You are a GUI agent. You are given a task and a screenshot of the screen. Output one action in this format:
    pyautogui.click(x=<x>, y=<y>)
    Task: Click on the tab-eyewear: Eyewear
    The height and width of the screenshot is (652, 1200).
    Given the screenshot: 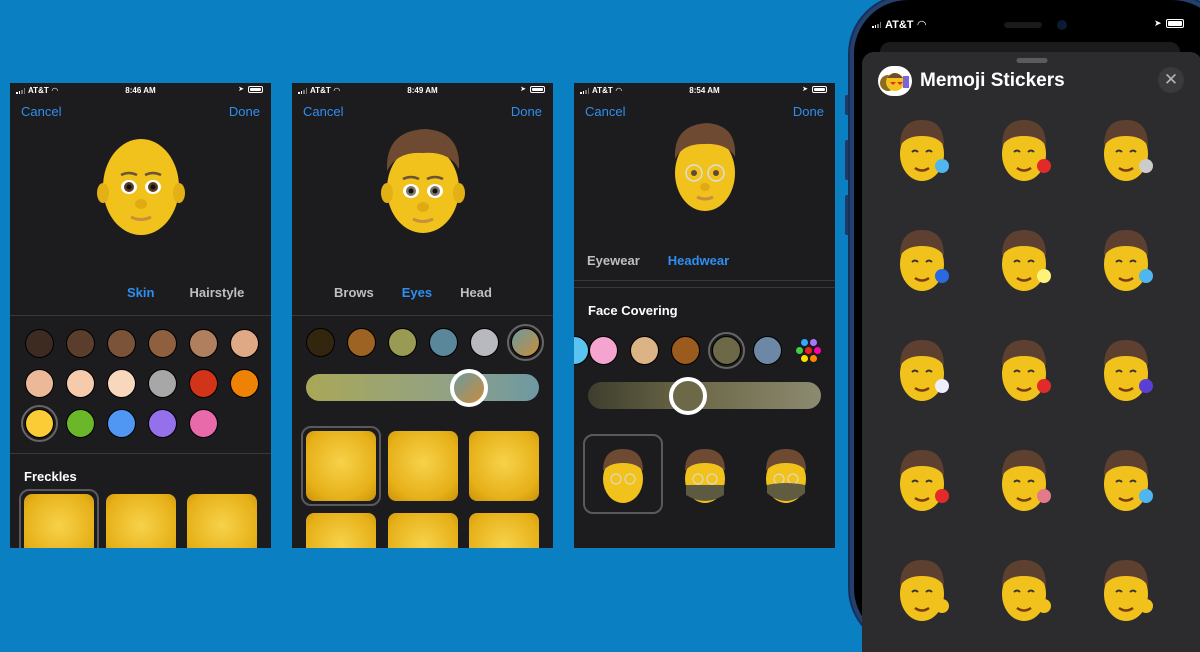 What is the action you would take?
    pyautogui.click(x=613, y=260)
    